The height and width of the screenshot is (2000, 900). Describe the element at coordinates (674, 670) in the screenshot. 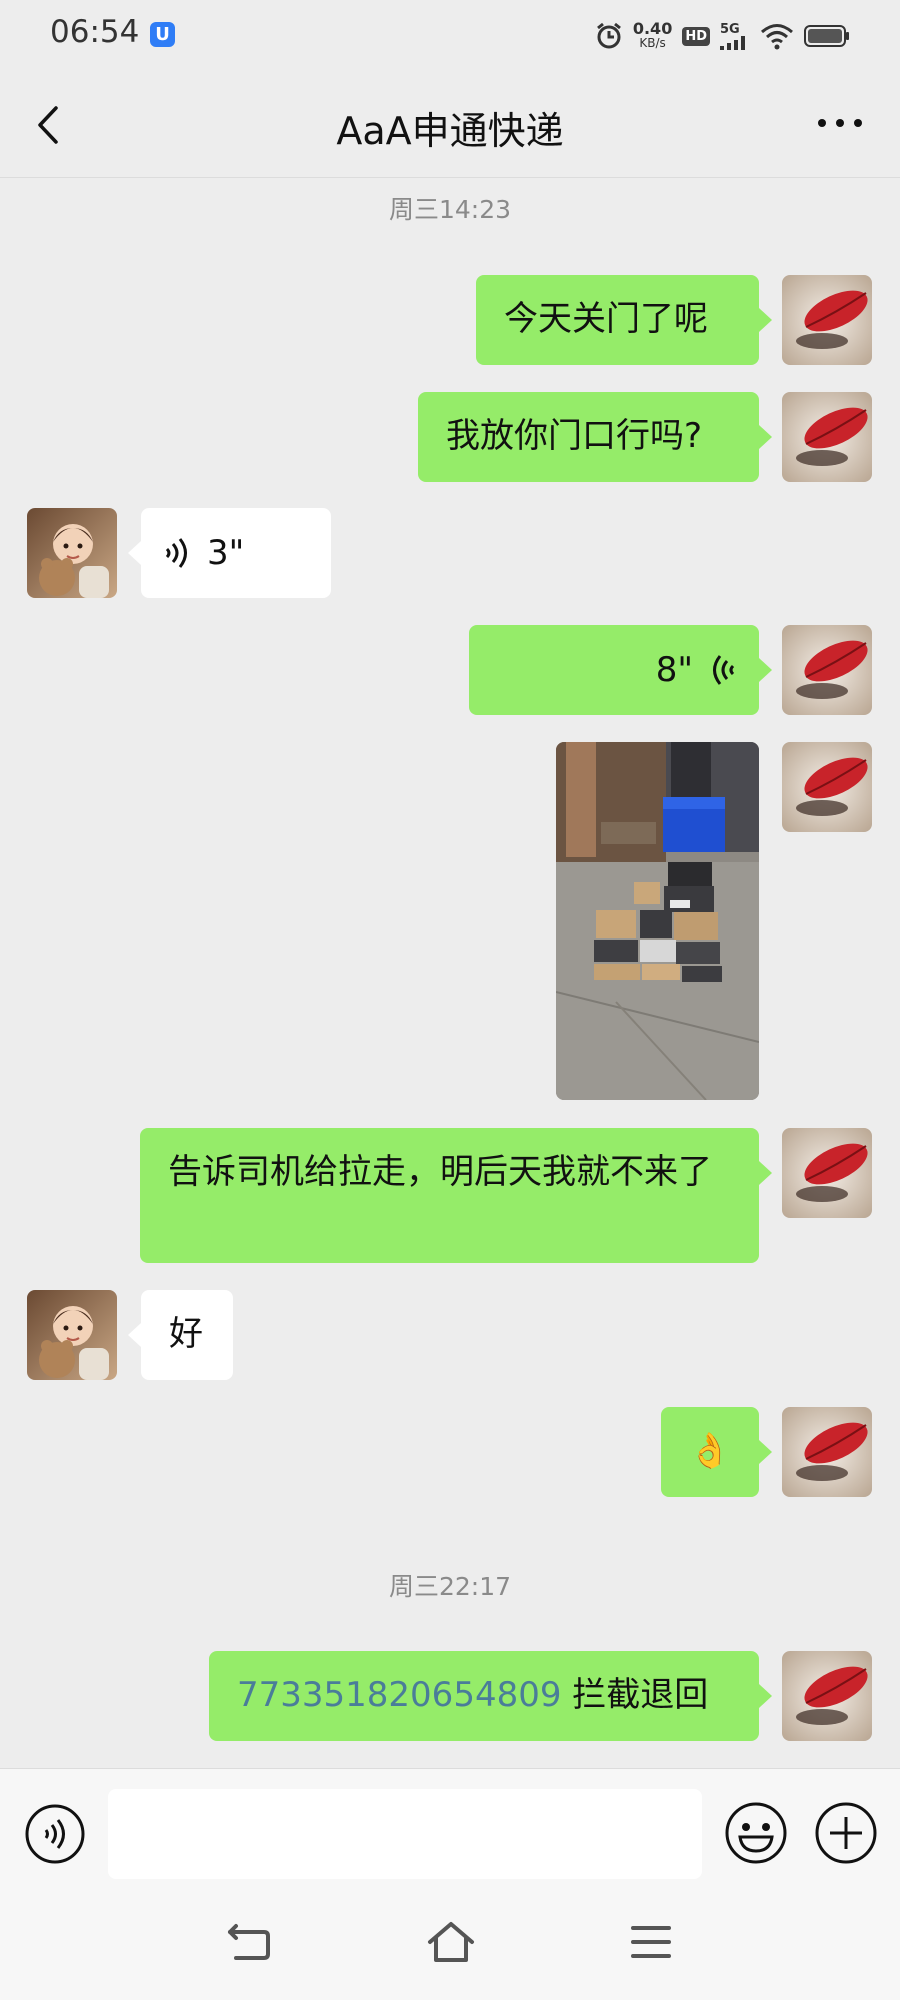

I see `voice-duration: 8"` at that location.